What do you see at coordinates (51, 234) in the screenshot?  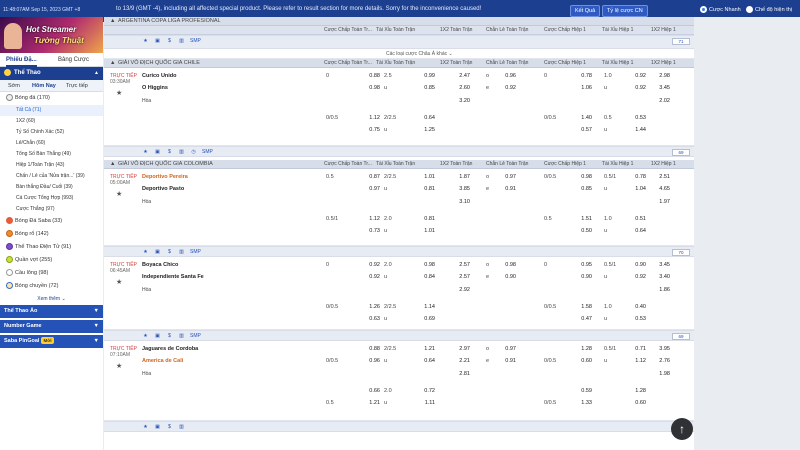 I see `sport-basketball: Bóng rổ (142)` at bounding box center [51, 234].